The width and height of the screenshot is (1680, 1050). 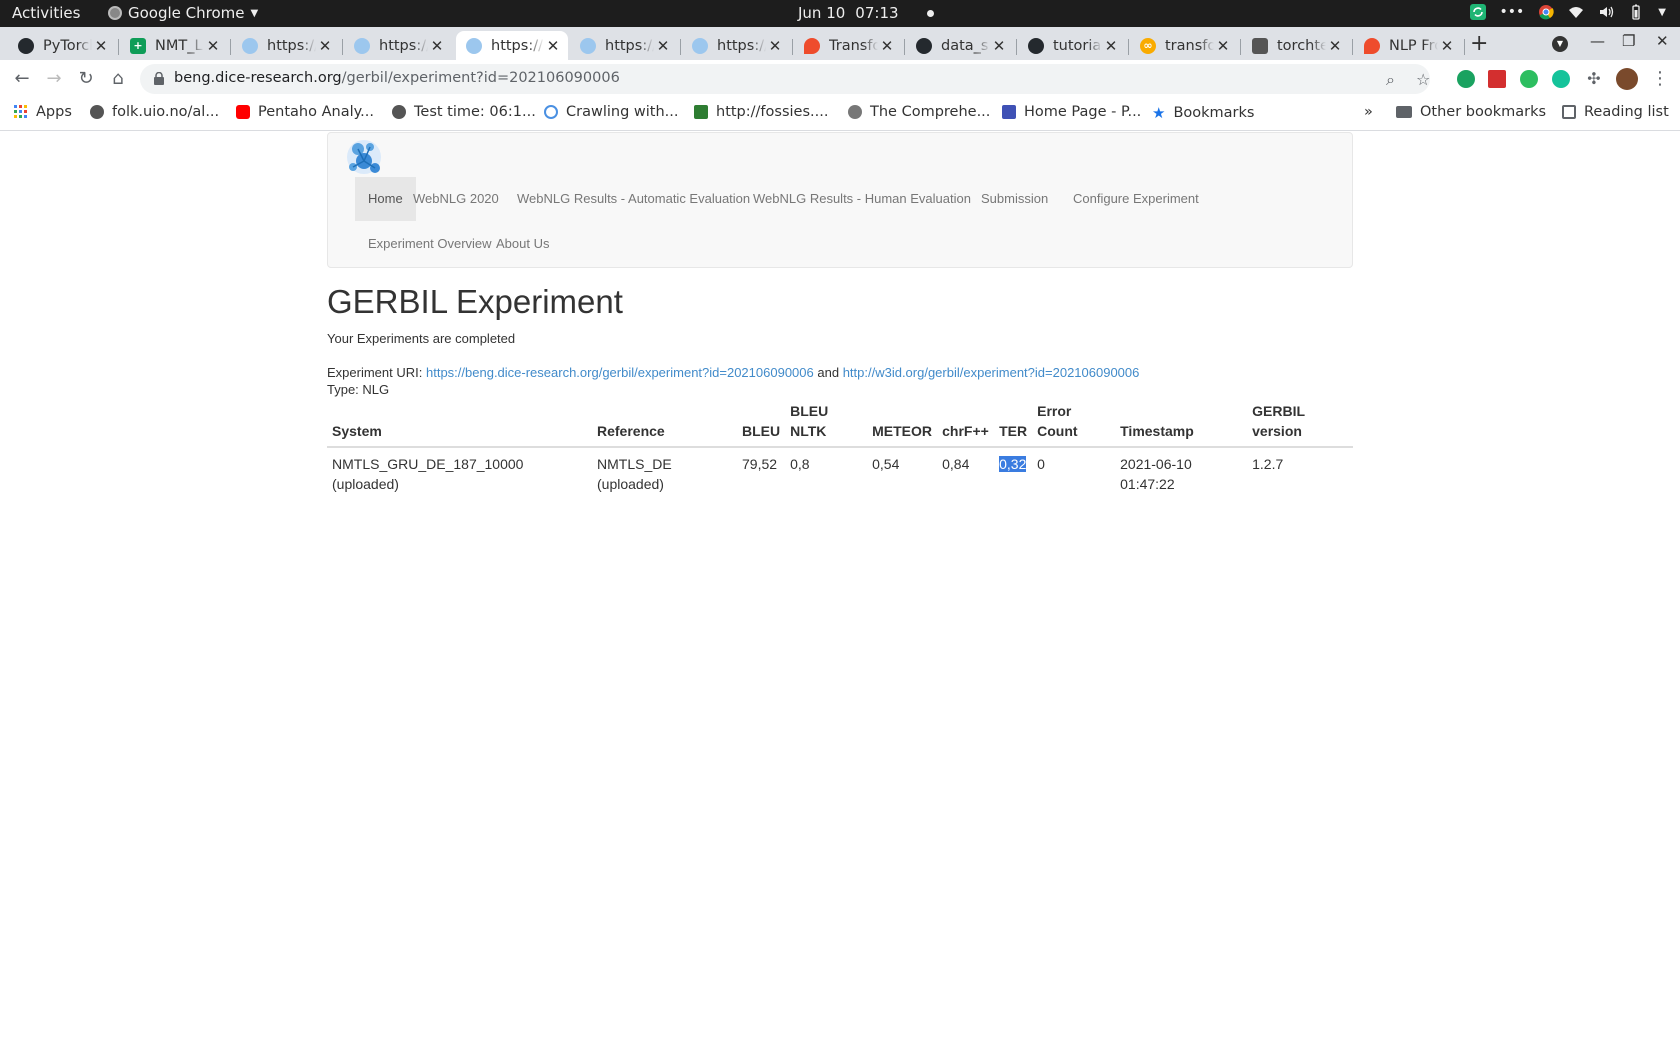 I want to click on wifi-icon, so click(x=1576, y=12).